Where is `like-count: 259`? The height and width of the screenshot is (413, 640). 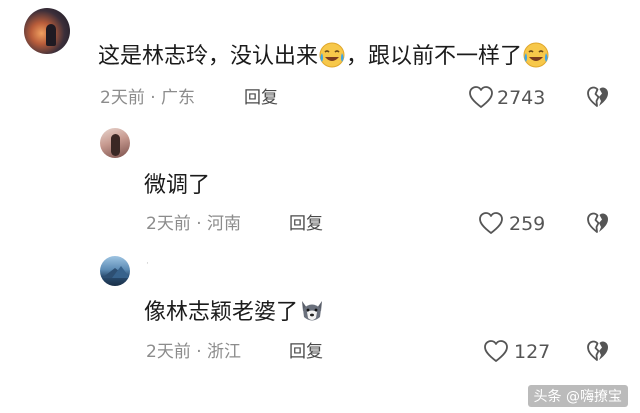
like-count: 259 is located at coordinates (527, 224).